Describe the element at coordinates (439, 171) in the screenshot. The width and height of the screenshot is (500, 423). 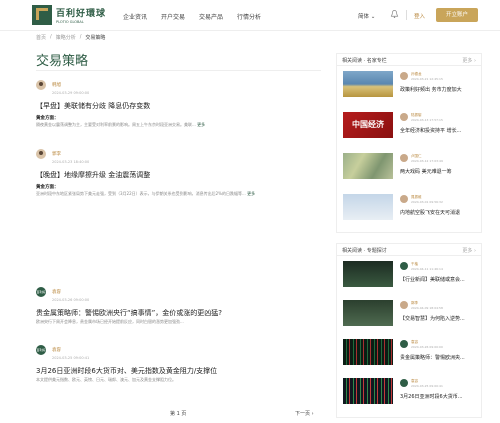
I see `item-title: 两大戏码 美元难退一筹` at that location.